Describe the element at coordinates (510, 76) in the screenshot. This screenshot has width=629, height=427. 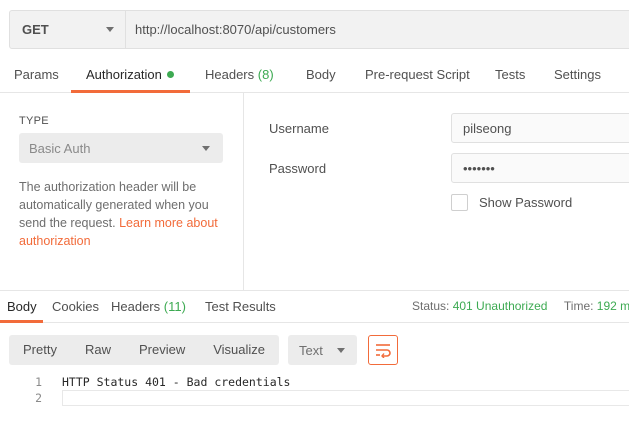
I see `tab-tests: Tests` at that location.